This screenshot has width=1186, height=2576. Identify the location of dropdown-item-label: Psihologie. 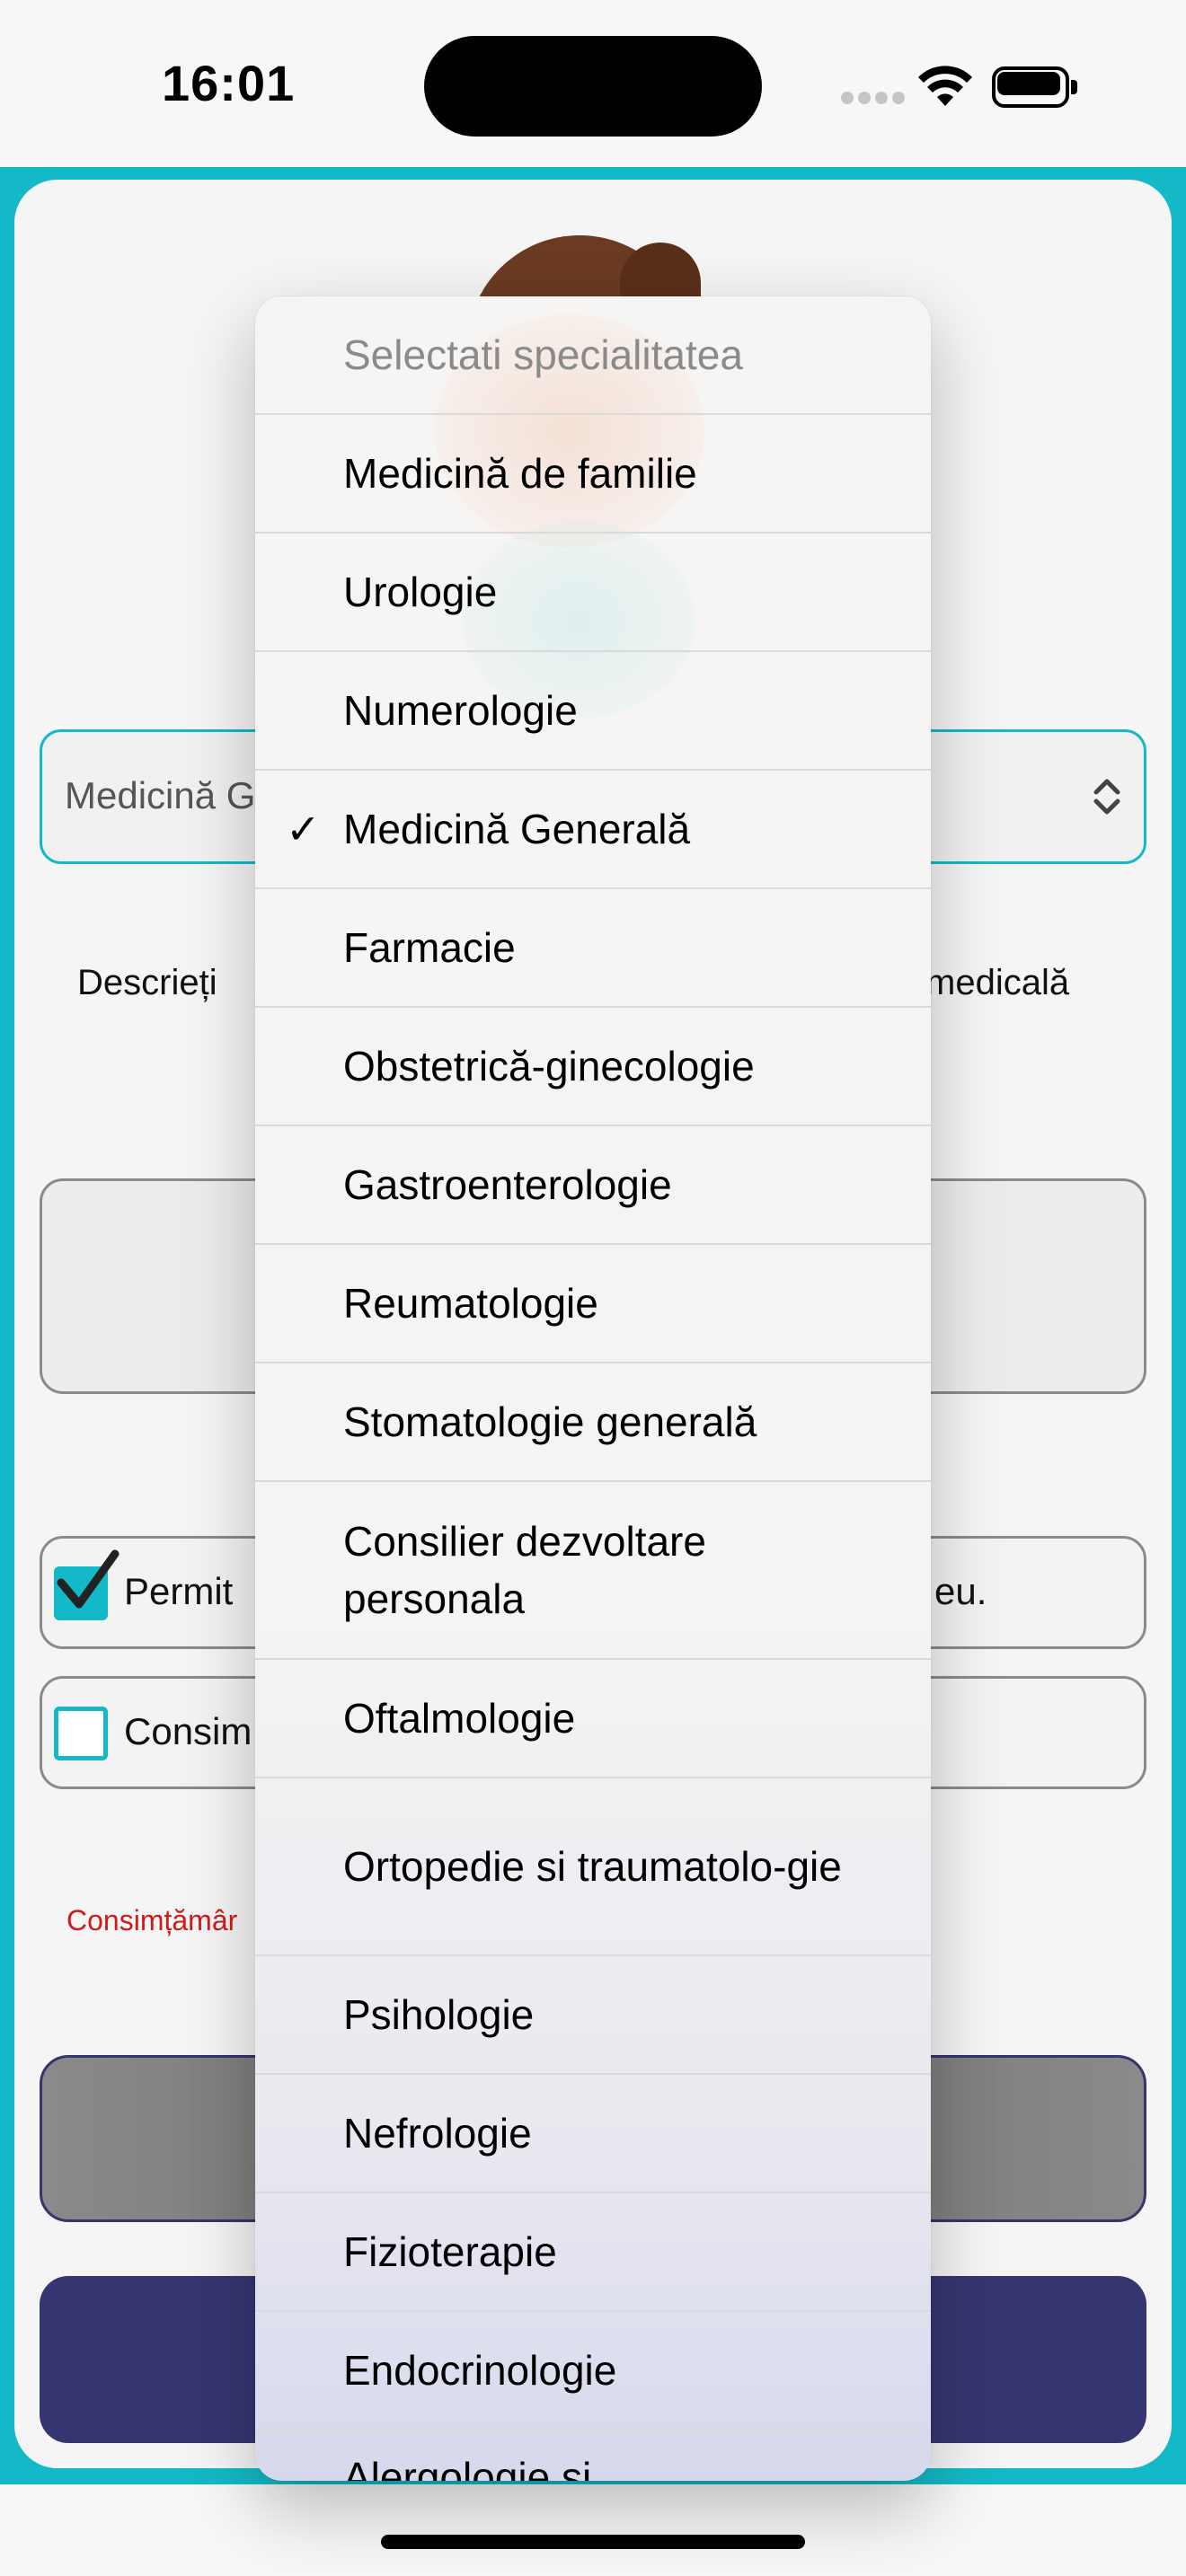
(439, 2014).